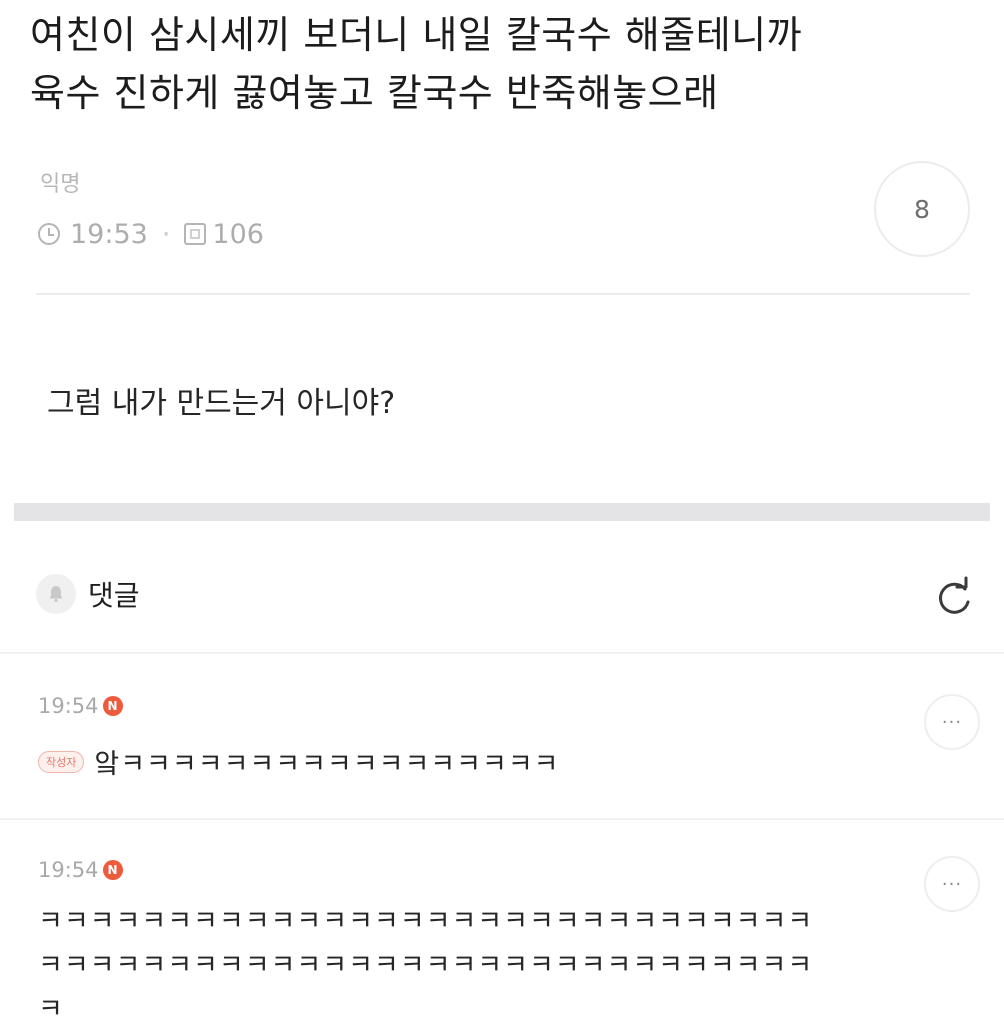 Image resolution: width=1004 pixels, height=1032 pixels. Describe the element at coordinates (238, 234) in the screenshot. I see `post-views: 106` at that location.